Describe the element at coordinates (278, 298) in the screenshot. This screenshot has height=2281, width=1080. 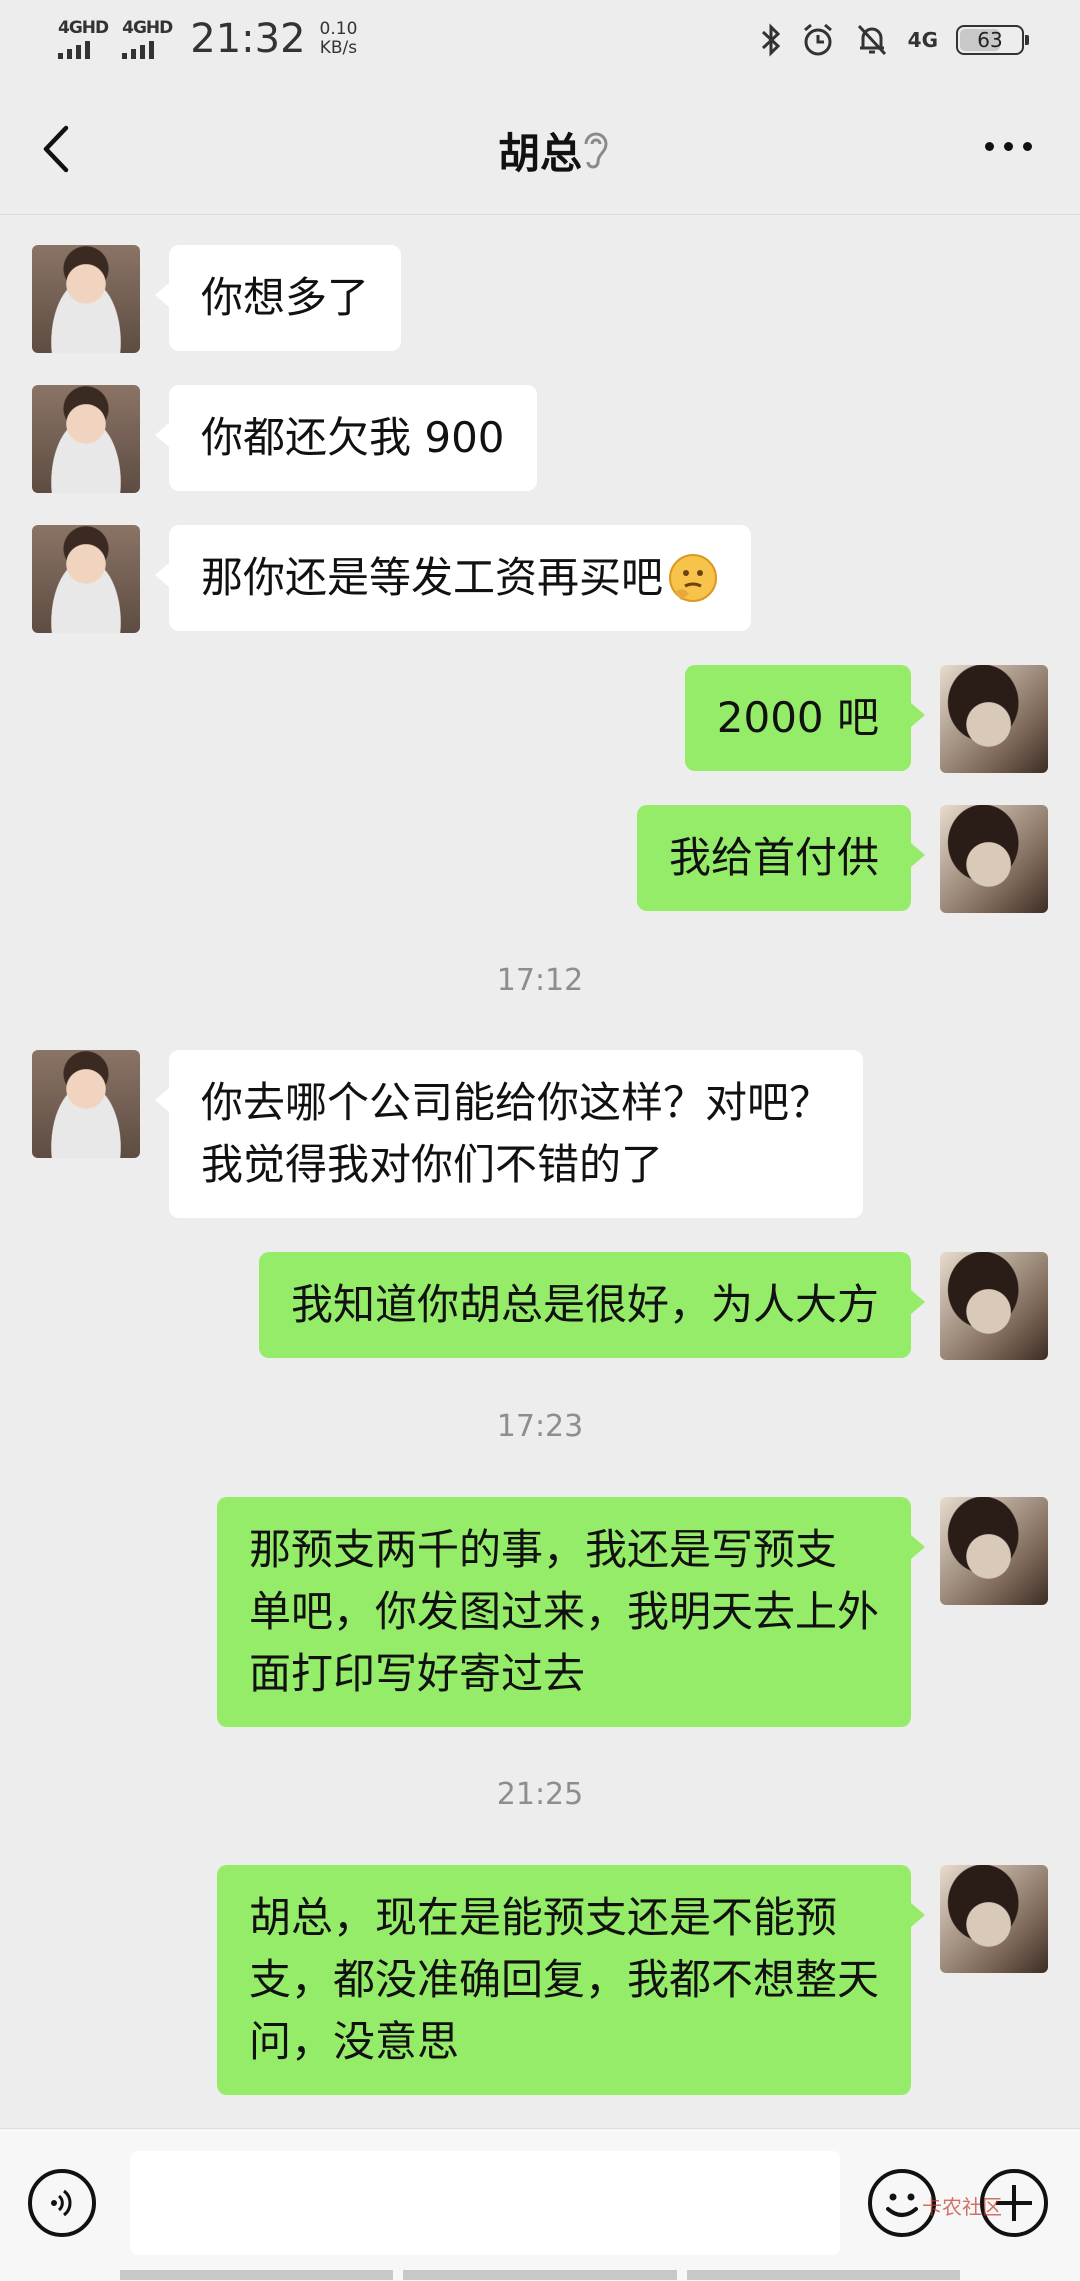
I see `incoming-message: 你想多了` at that location.